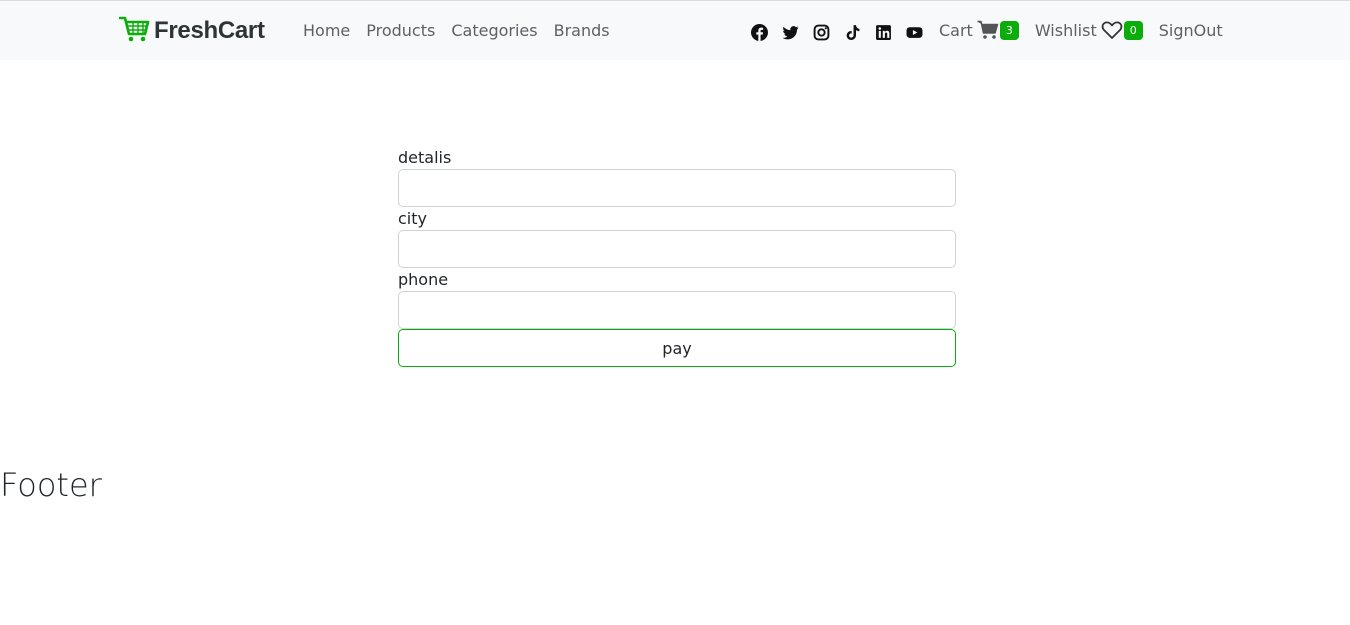 This screenshot has height=625, width=1350. Describe the element at coordinates (956, 30) in the screenshot. I see `cart-label: Cart` at that location.